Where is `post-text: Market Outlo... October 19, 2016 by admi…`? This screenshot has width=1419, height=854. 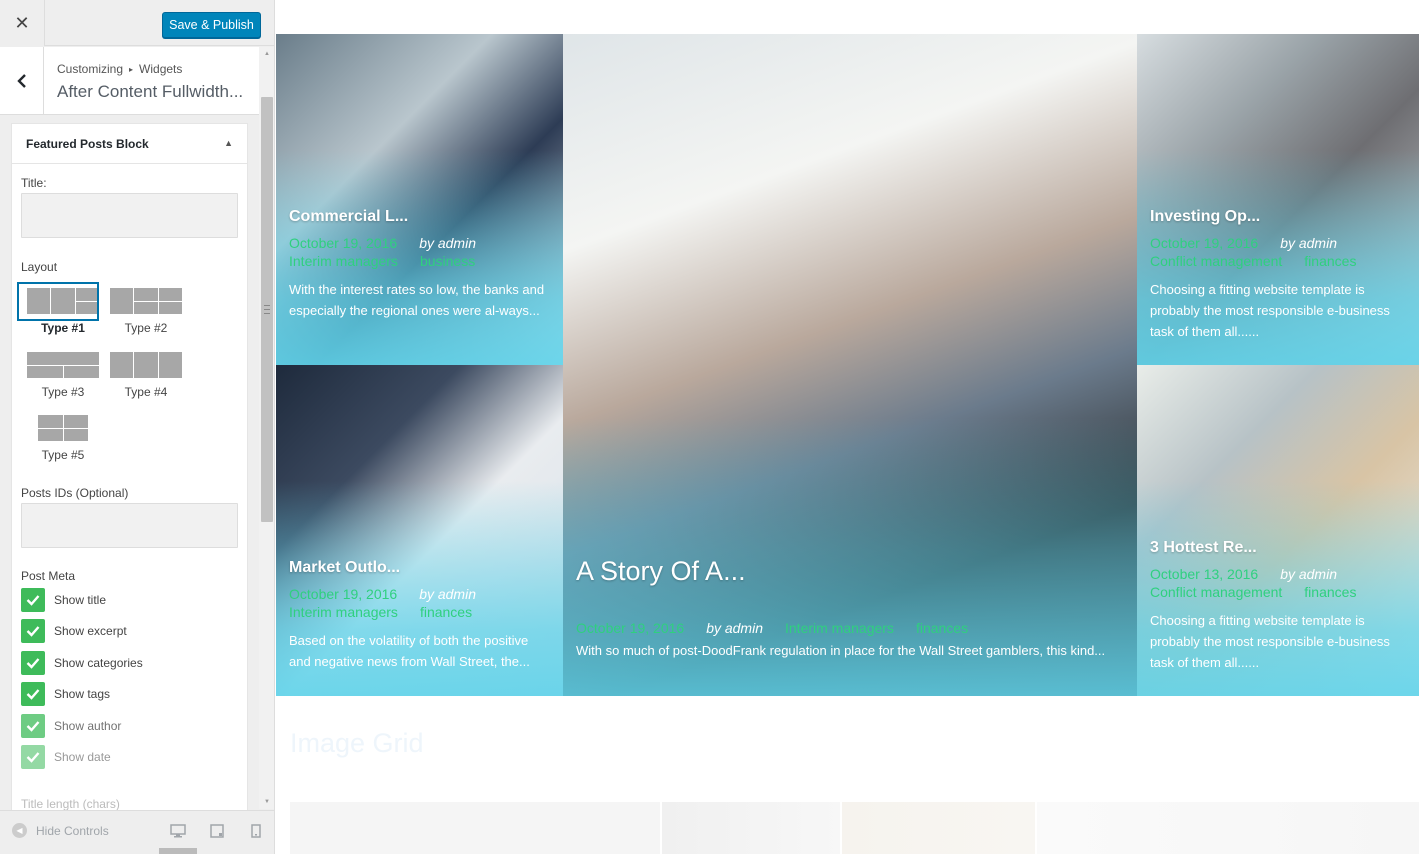
post-text: Market Outlo... October 19, 2016 by admi… is located at coordinates (419, 615).